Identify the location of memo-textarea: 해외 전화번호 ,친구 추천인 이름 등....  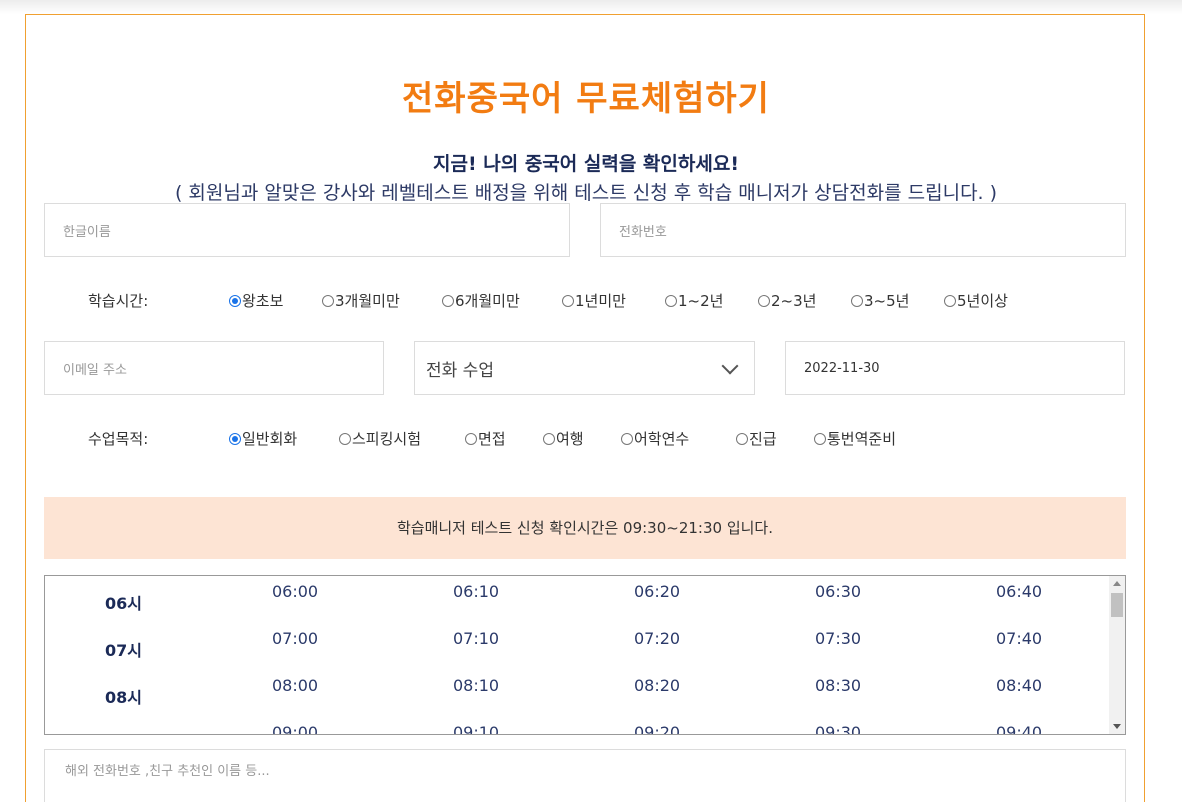
(585, 775).